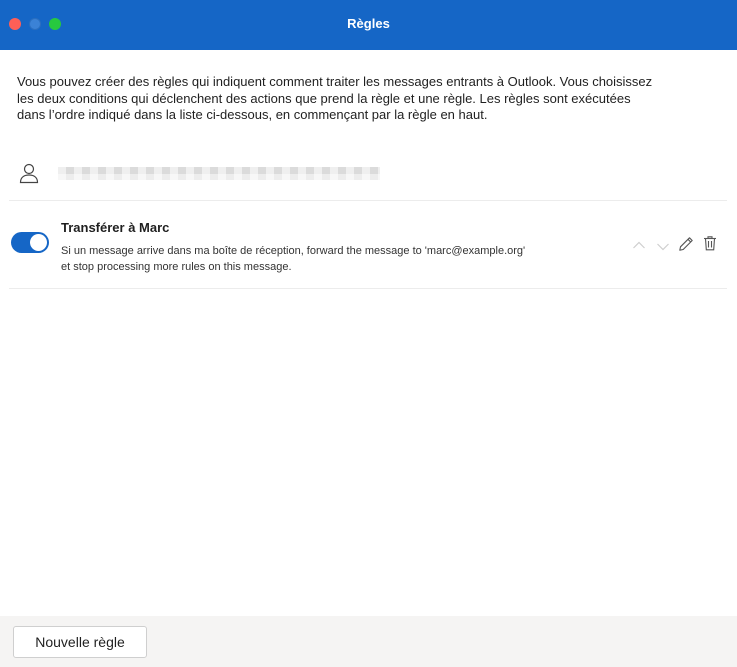 The width and height of the screenshot is (737, 667). Describe the element at coordinates (368, 288) in the screenshot. I see `divider` at that location.